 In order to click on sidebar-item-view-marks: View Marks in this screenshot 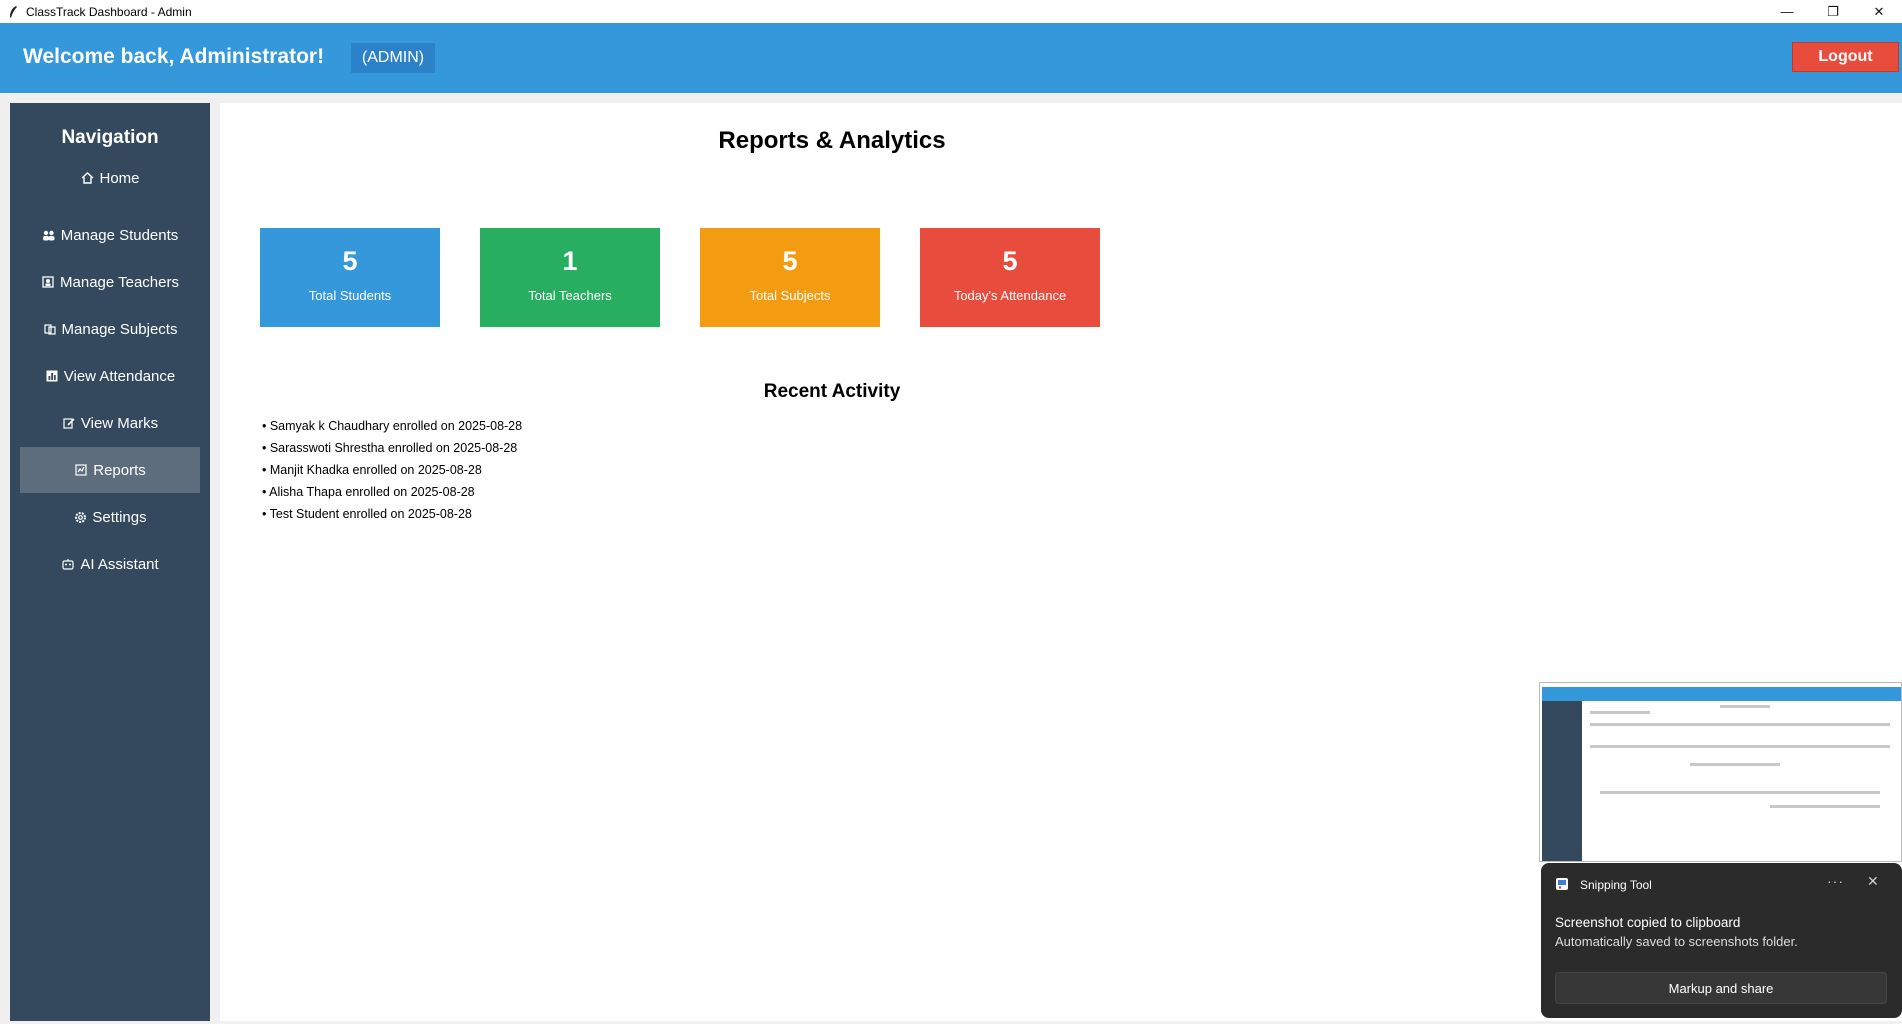, I will do `click(110, 423)`.